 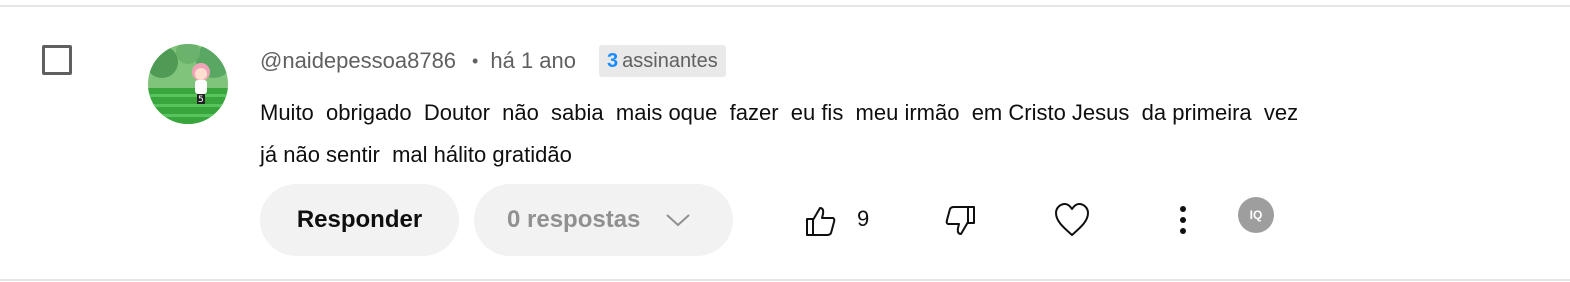 What do you see at coordinates (533, 61) in the screenshot?
I see `timestamp: há 1 ano` at bounding box center [533, 61].